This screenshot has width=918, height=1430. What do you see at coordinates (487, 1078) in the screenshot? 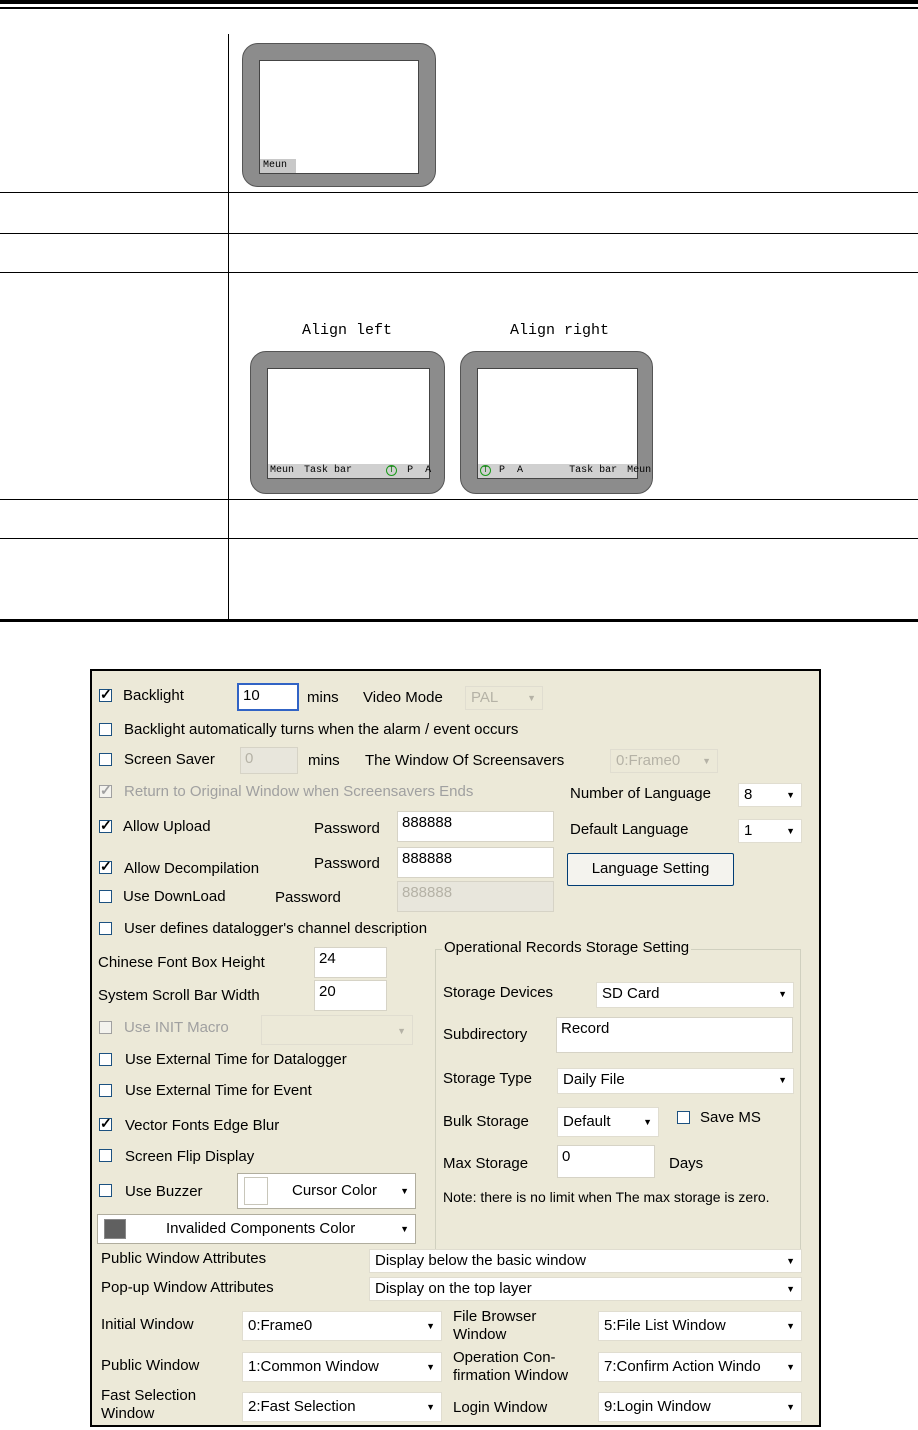
I see `storage-type-label: Storage Type` at bounding box center [487, 1078].